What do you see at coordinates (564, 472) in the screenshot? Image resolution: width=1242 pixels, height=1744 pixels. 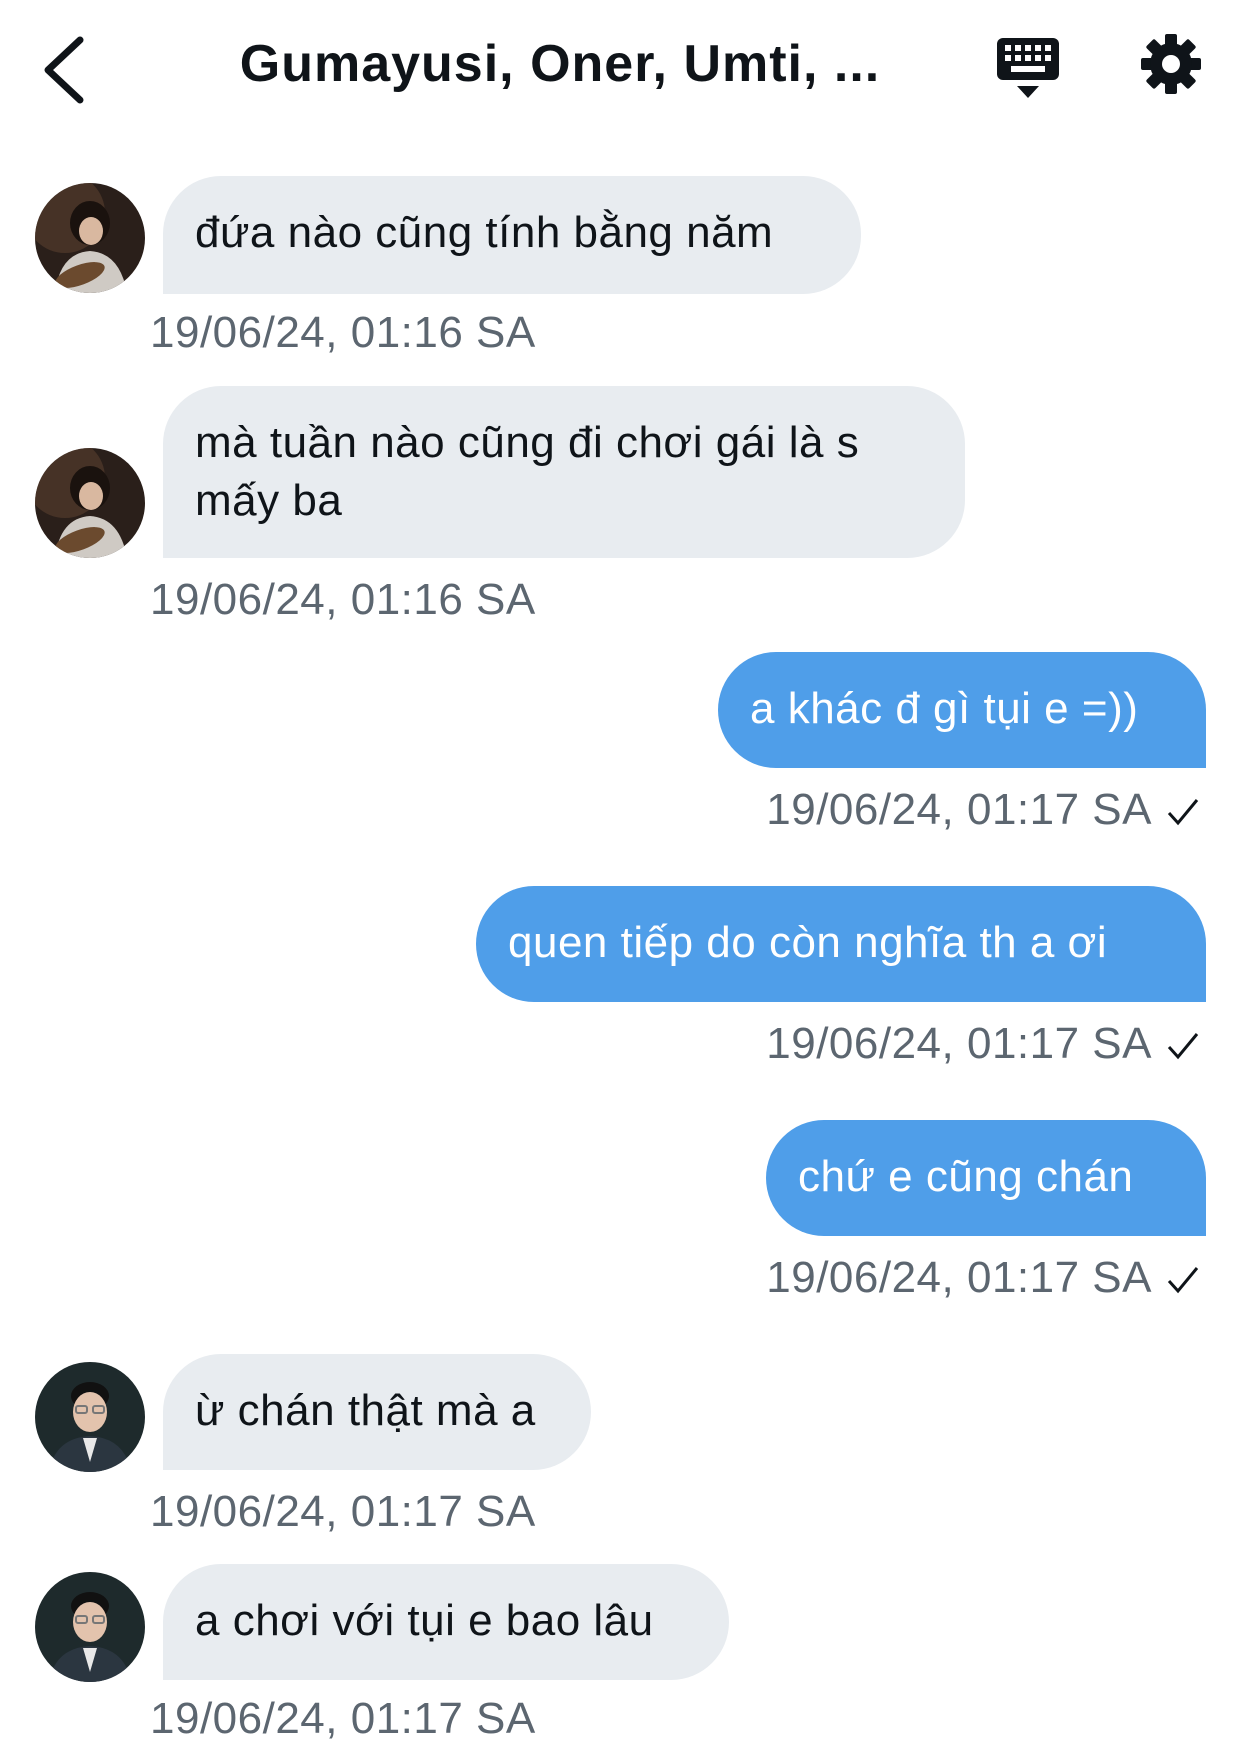 I see `message-bubble: mà tuần nào cũng đi chơi gái là s mấy ba` at bounding box center [564, 472].